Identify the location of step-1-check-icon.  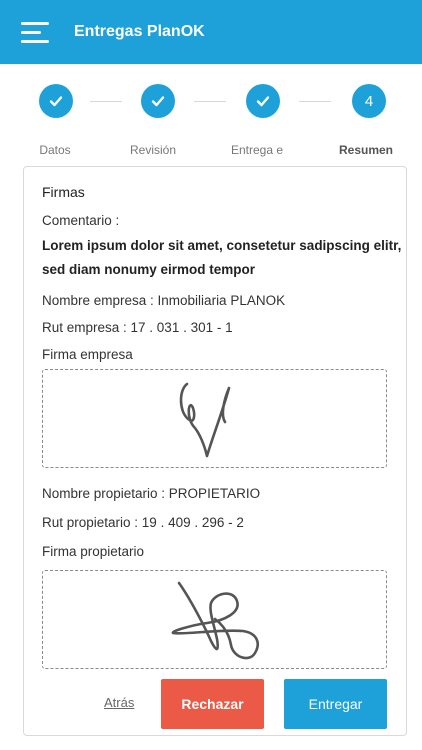
(56, 101).